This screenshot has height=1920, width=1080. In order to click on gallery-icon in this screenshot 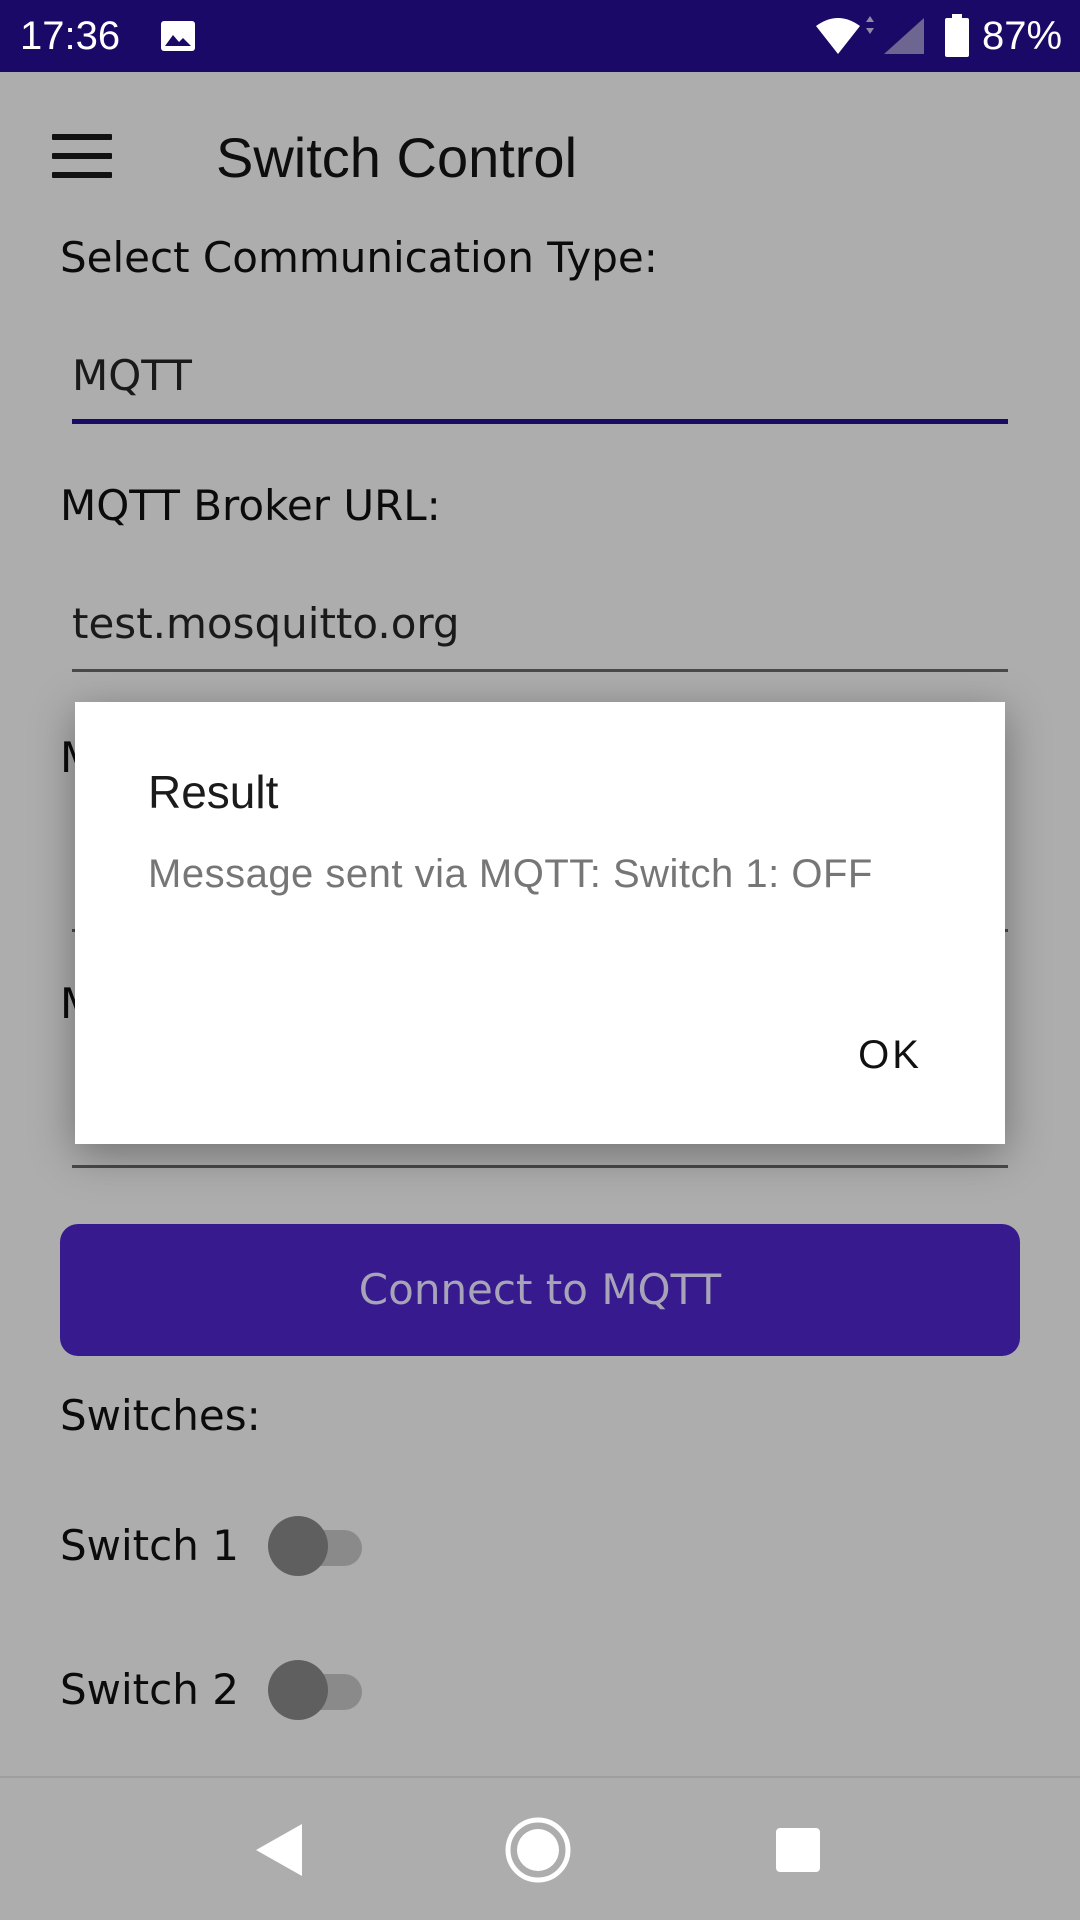, I will do `click(178, 36)`.